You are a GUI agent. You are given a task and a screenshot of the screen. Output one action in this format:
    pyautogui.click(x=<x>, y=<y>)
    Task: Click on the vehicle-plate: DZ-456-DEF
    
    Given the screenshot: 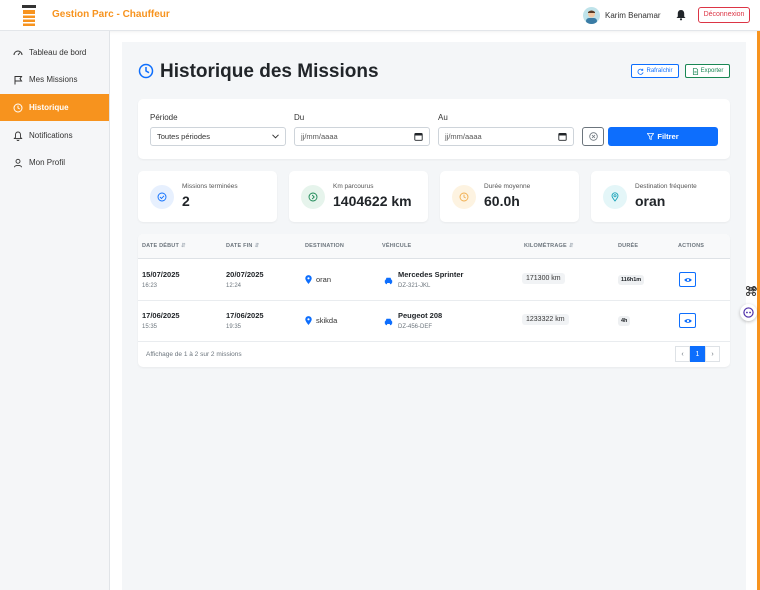 What is the action you would take?
    pyautogui.click(x=415, y=327)
    